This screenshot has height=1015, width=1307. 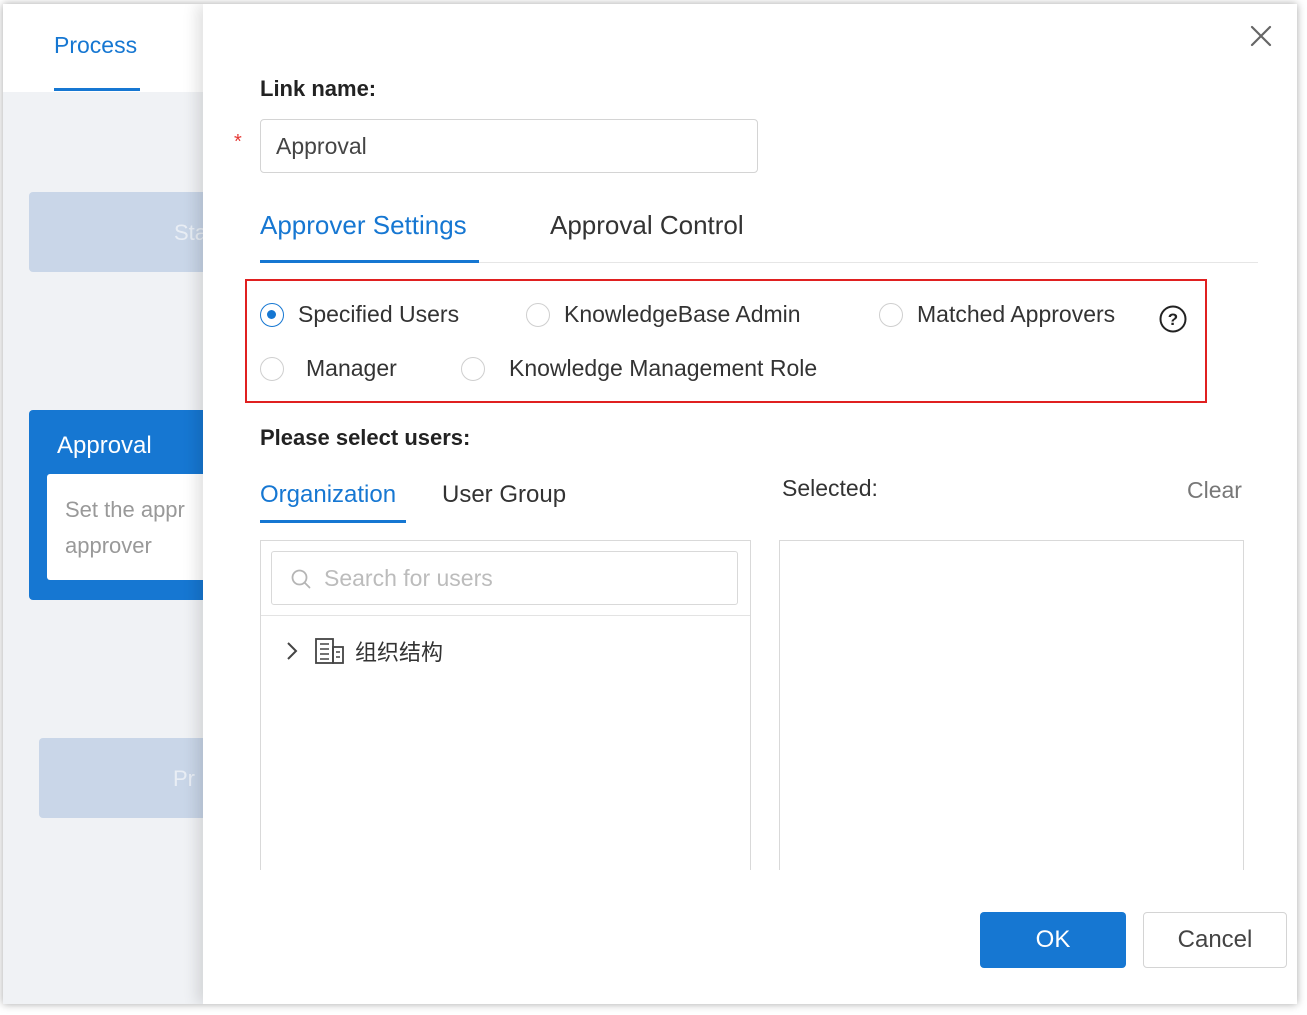 What do you see at coordinates (1016, 314) in the screenshot?
I see `radio-label: Matched Approvers` at bounding box center [1016, 314].